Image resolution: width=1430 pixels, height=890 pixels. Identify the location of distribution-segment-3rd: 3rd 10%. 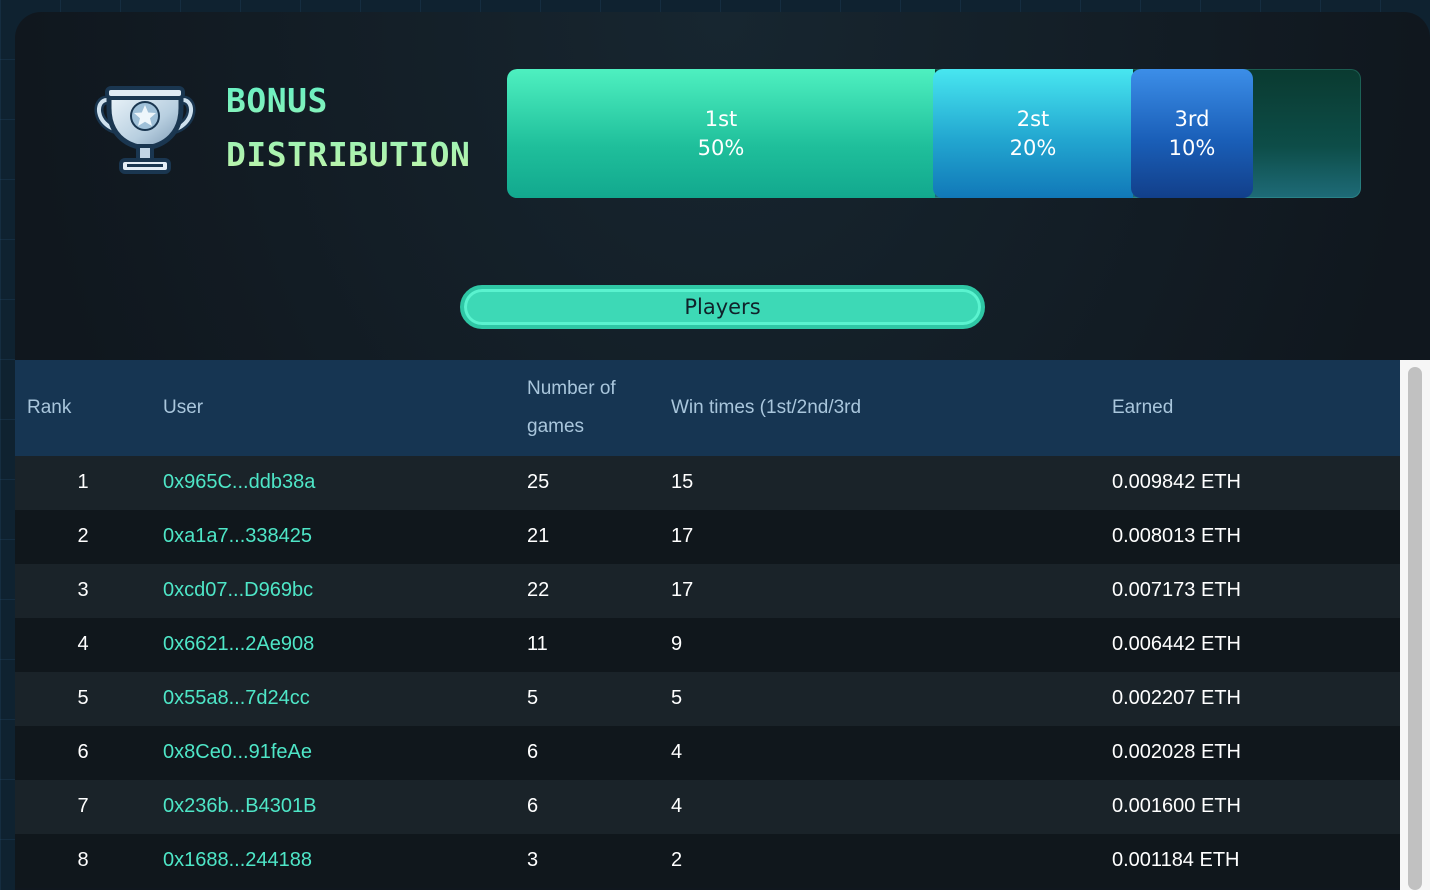
(1192, 133).